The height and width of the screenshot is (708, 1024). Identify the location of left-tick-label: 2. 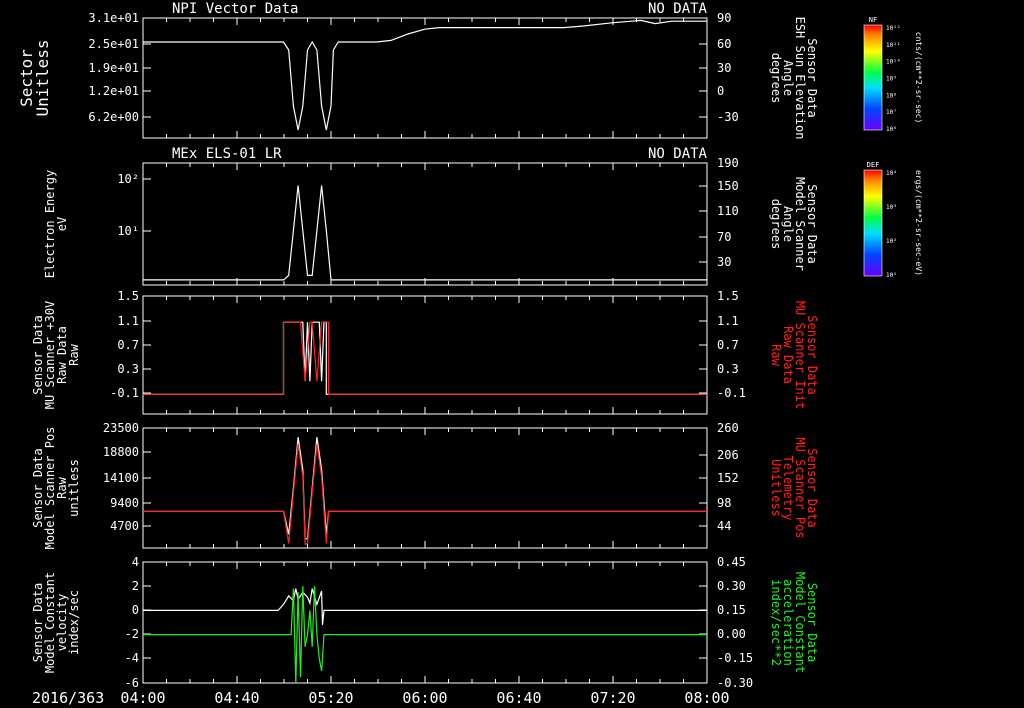
(135, 586).